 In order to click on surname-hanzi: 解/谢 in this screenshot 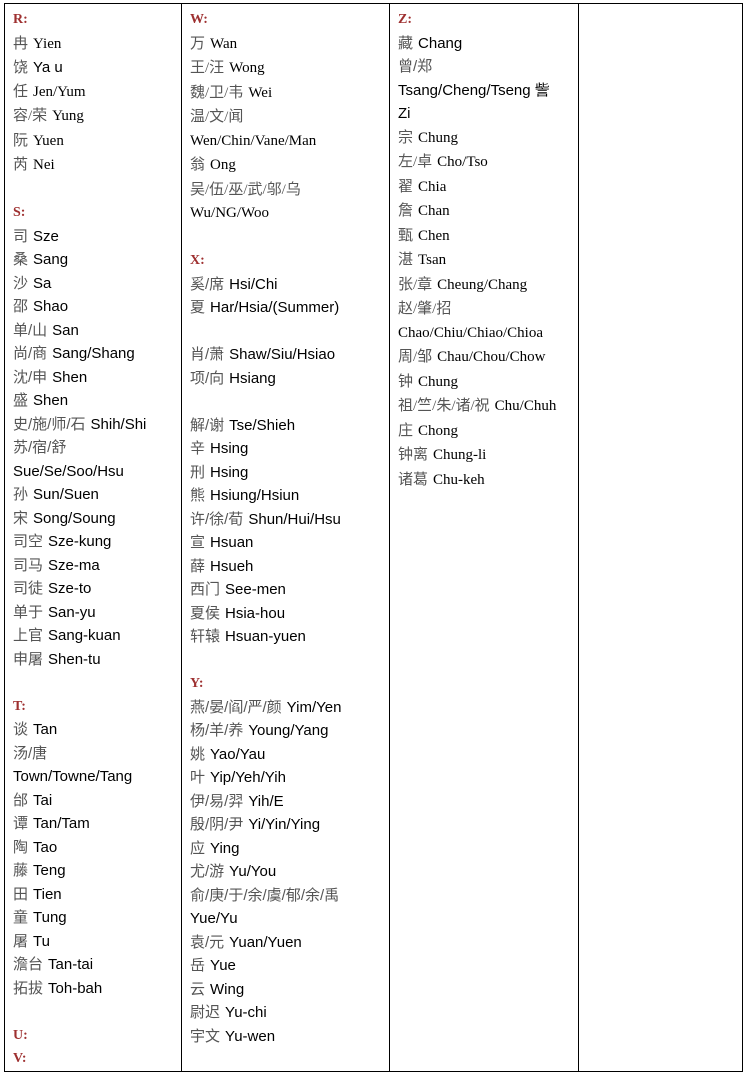, I will do `click(207, 425)`.